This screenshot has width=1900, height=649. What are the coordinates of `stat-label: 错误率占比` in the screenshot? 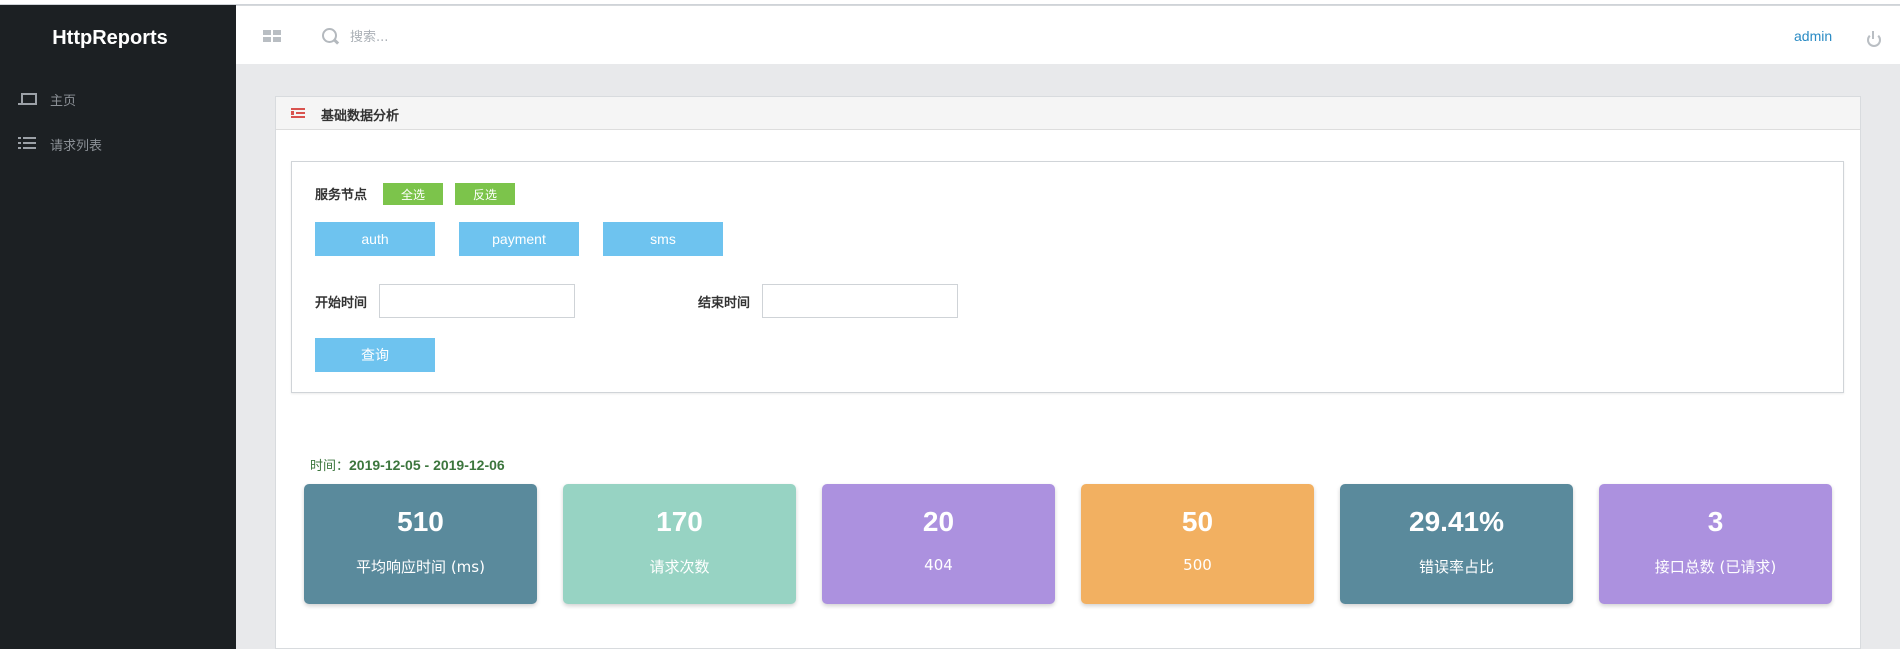 It's located at (1456, 567).